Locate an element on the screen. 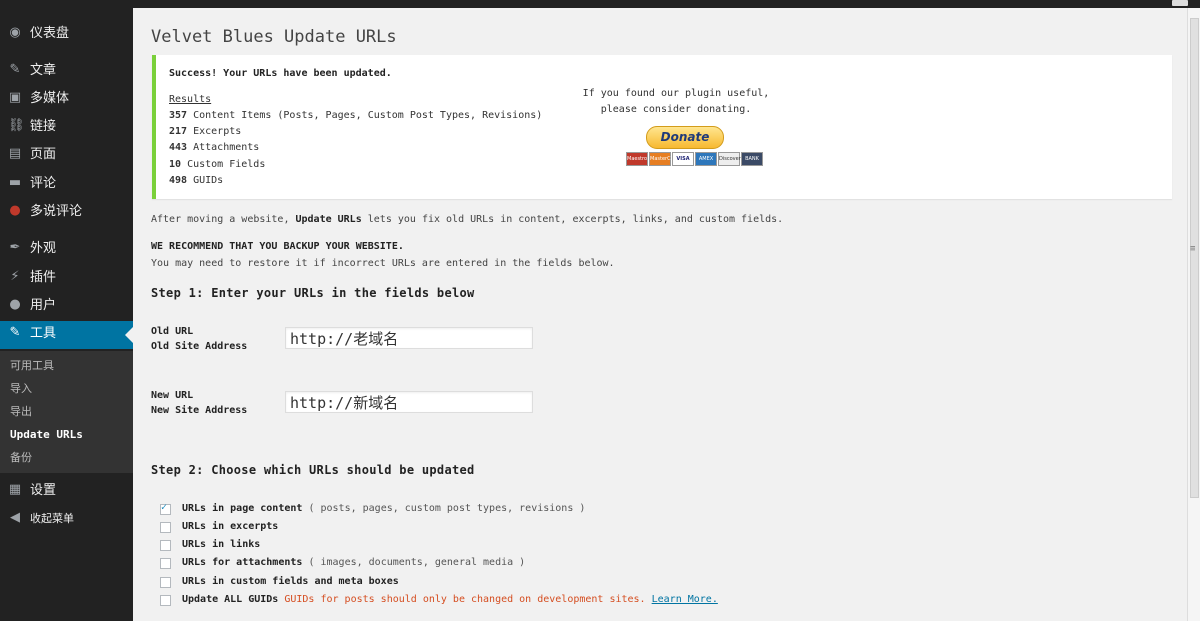  user-icon: ● is located at coordinates (15, 304).